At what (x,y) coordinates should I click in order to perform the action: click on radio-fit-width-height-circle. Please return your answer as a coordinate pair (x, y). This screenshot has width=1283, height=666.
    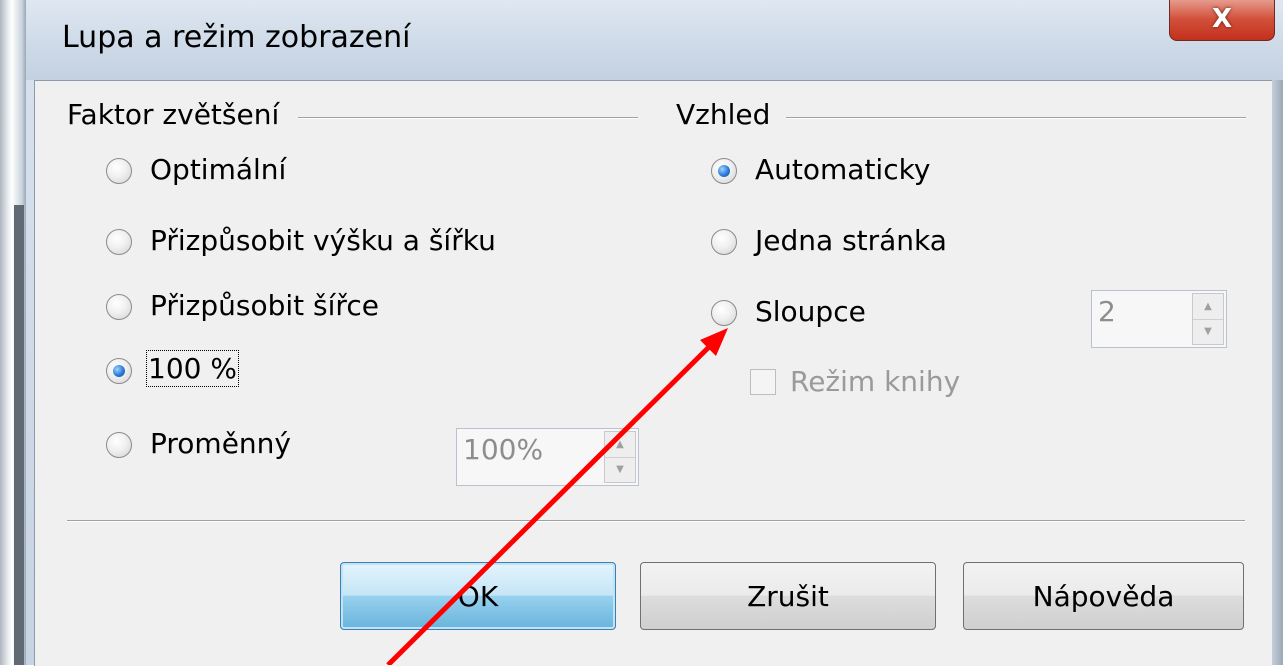
    Looking at the image, I should click on (119, 242).